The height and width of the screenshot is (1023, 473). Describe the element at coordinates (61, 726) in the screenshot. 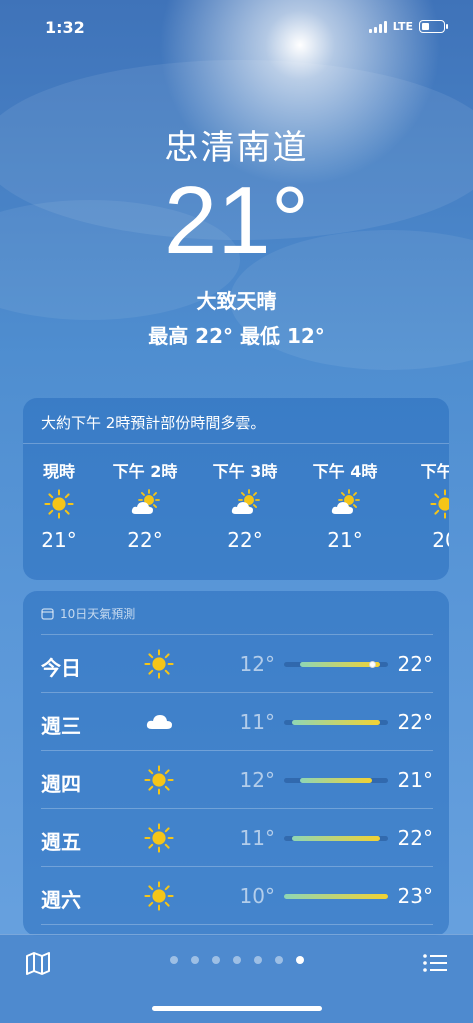

I see `day-name: 週三` at that location.